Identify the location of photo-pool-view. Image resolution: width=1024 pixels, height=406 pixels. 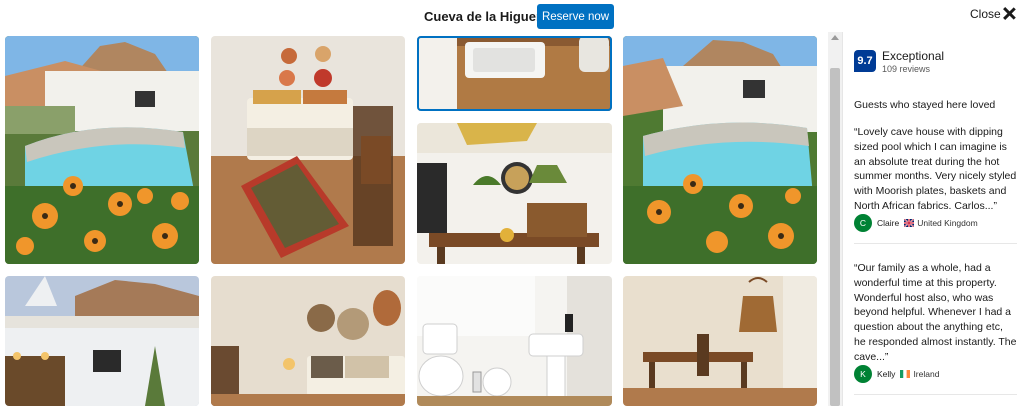
(720, 150).